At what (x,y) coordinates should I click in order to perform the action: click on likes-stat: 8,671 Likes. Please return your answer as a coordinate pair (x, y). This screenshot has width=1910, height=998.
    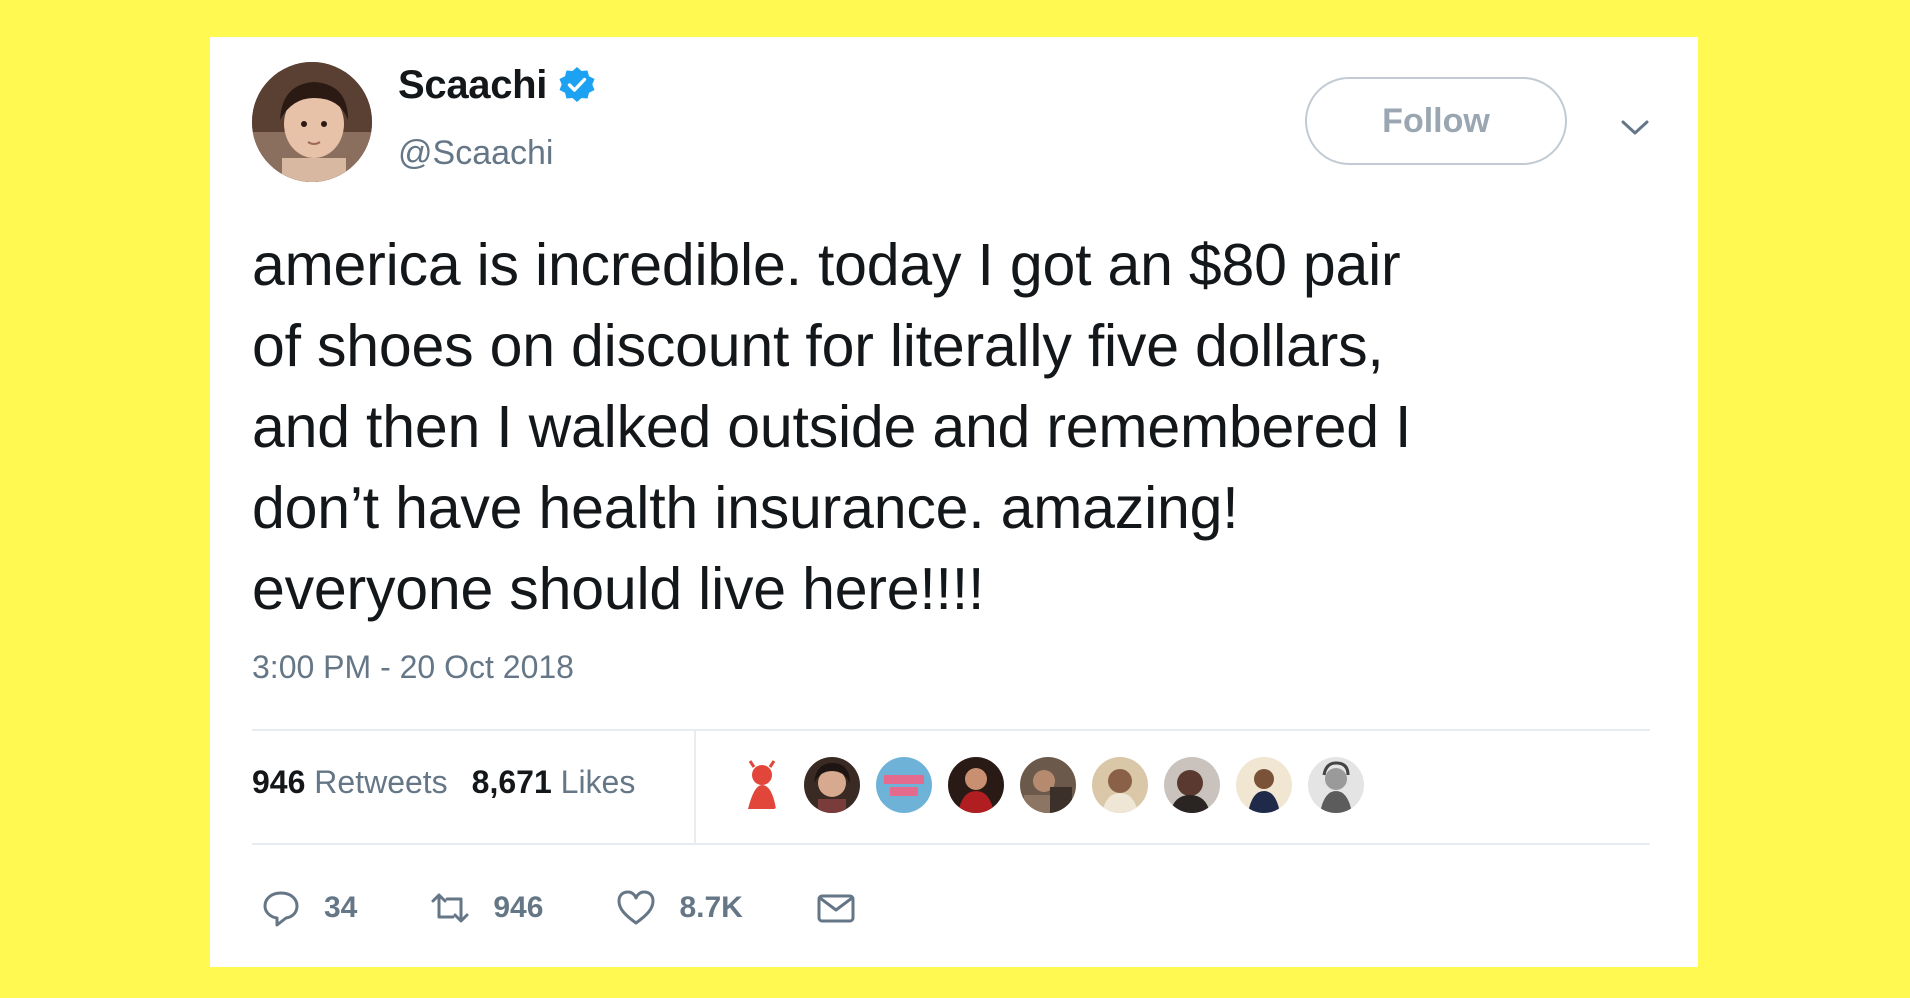
    Looking at the image, I should click on (554, 782).